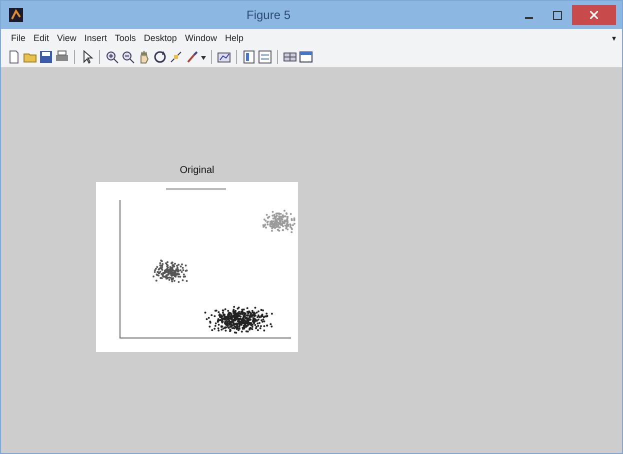 This screenshot has width=623, height=454. I want to click on close-button, so click(594, 15).